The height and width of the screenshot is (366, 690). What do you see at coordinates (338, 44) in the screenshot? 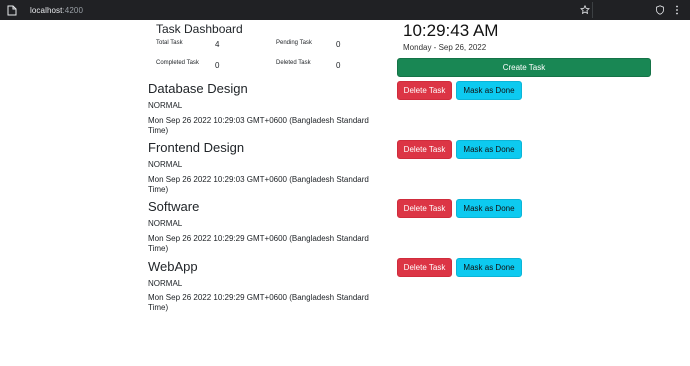
I see `pending-task-value: 0` at bounding box center [338, 44].